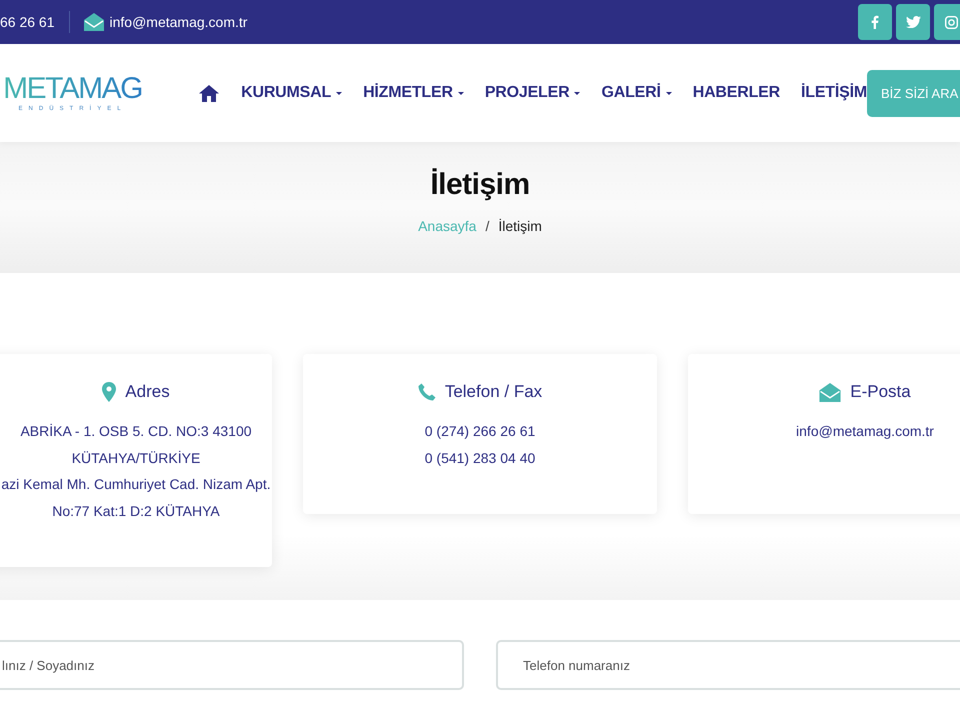  Describe the element at coordinates (291, 93) in the screenshot. I see `nav-link: KURUMSAL` at that location.